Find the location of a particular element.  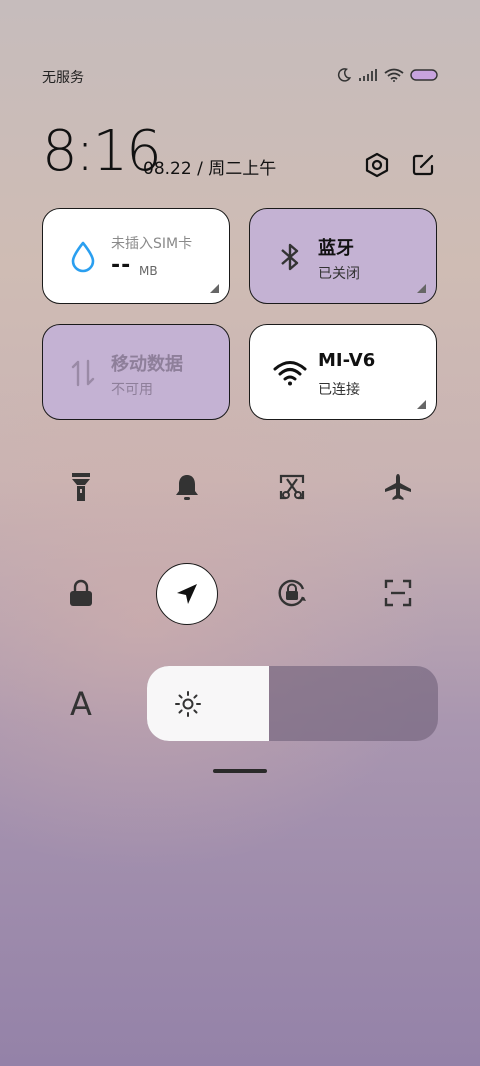

wifi-tile: MI-V6 已连接 is located at coordinates (343, 372).